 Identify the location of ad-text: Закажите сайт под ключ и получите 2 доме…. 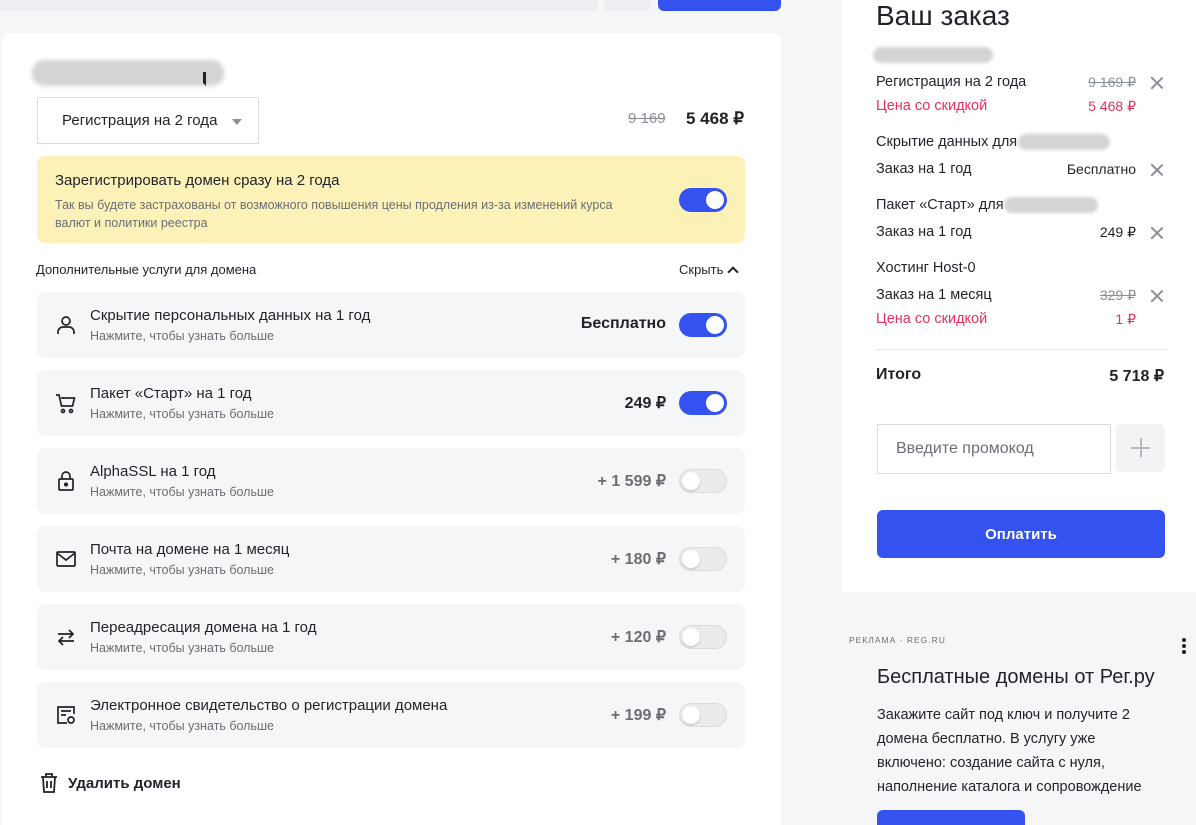
(1009, 751).